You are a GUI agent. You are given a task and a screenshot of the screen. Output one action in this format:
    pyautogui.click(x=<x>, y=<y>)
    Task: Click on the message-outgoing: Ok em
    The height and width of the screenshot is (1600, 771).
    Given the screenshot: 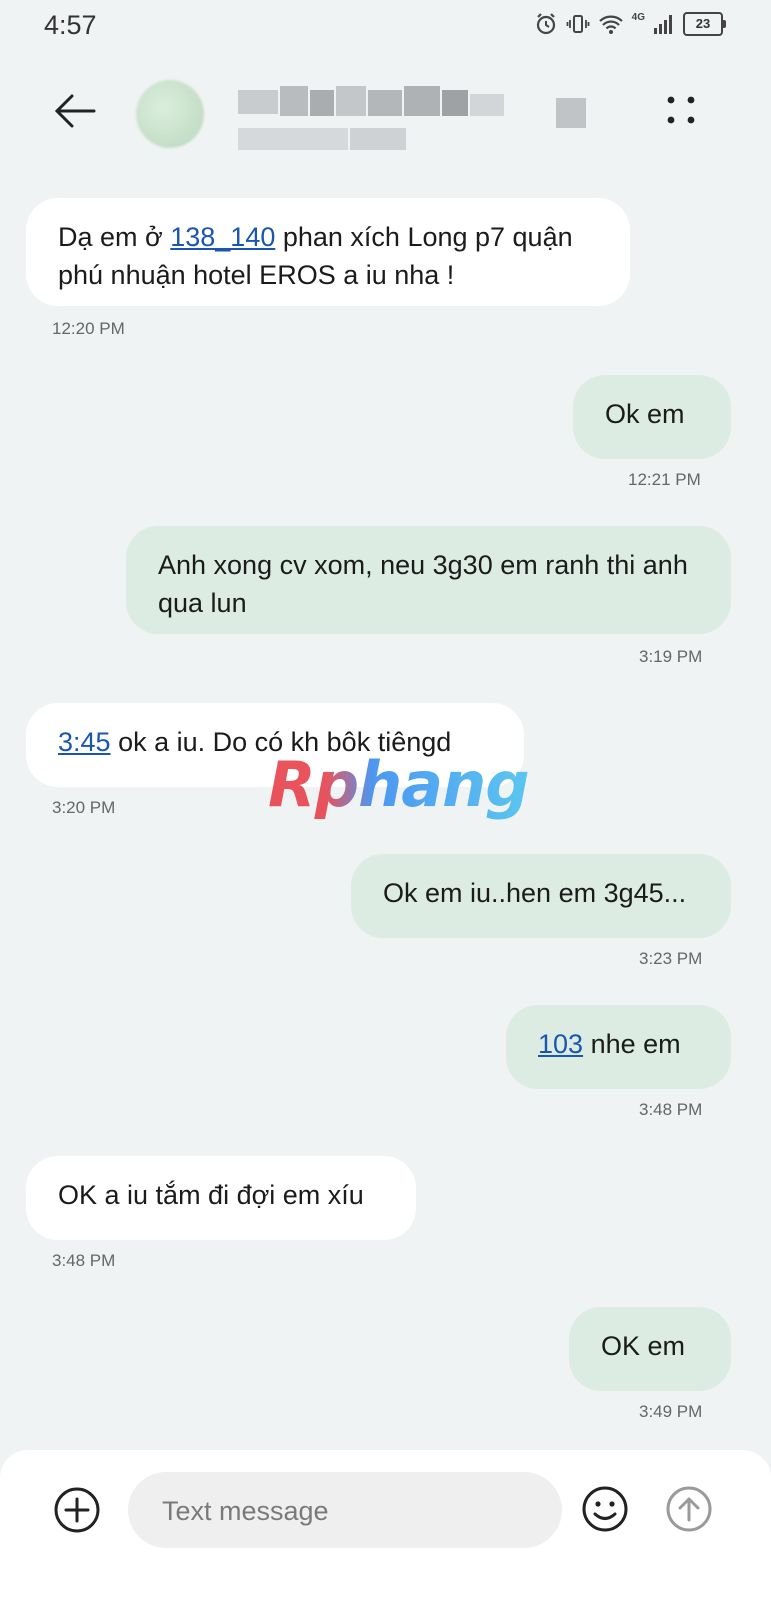 What is the action you would take?
    pyautogui.click(x=652, y=417)
    